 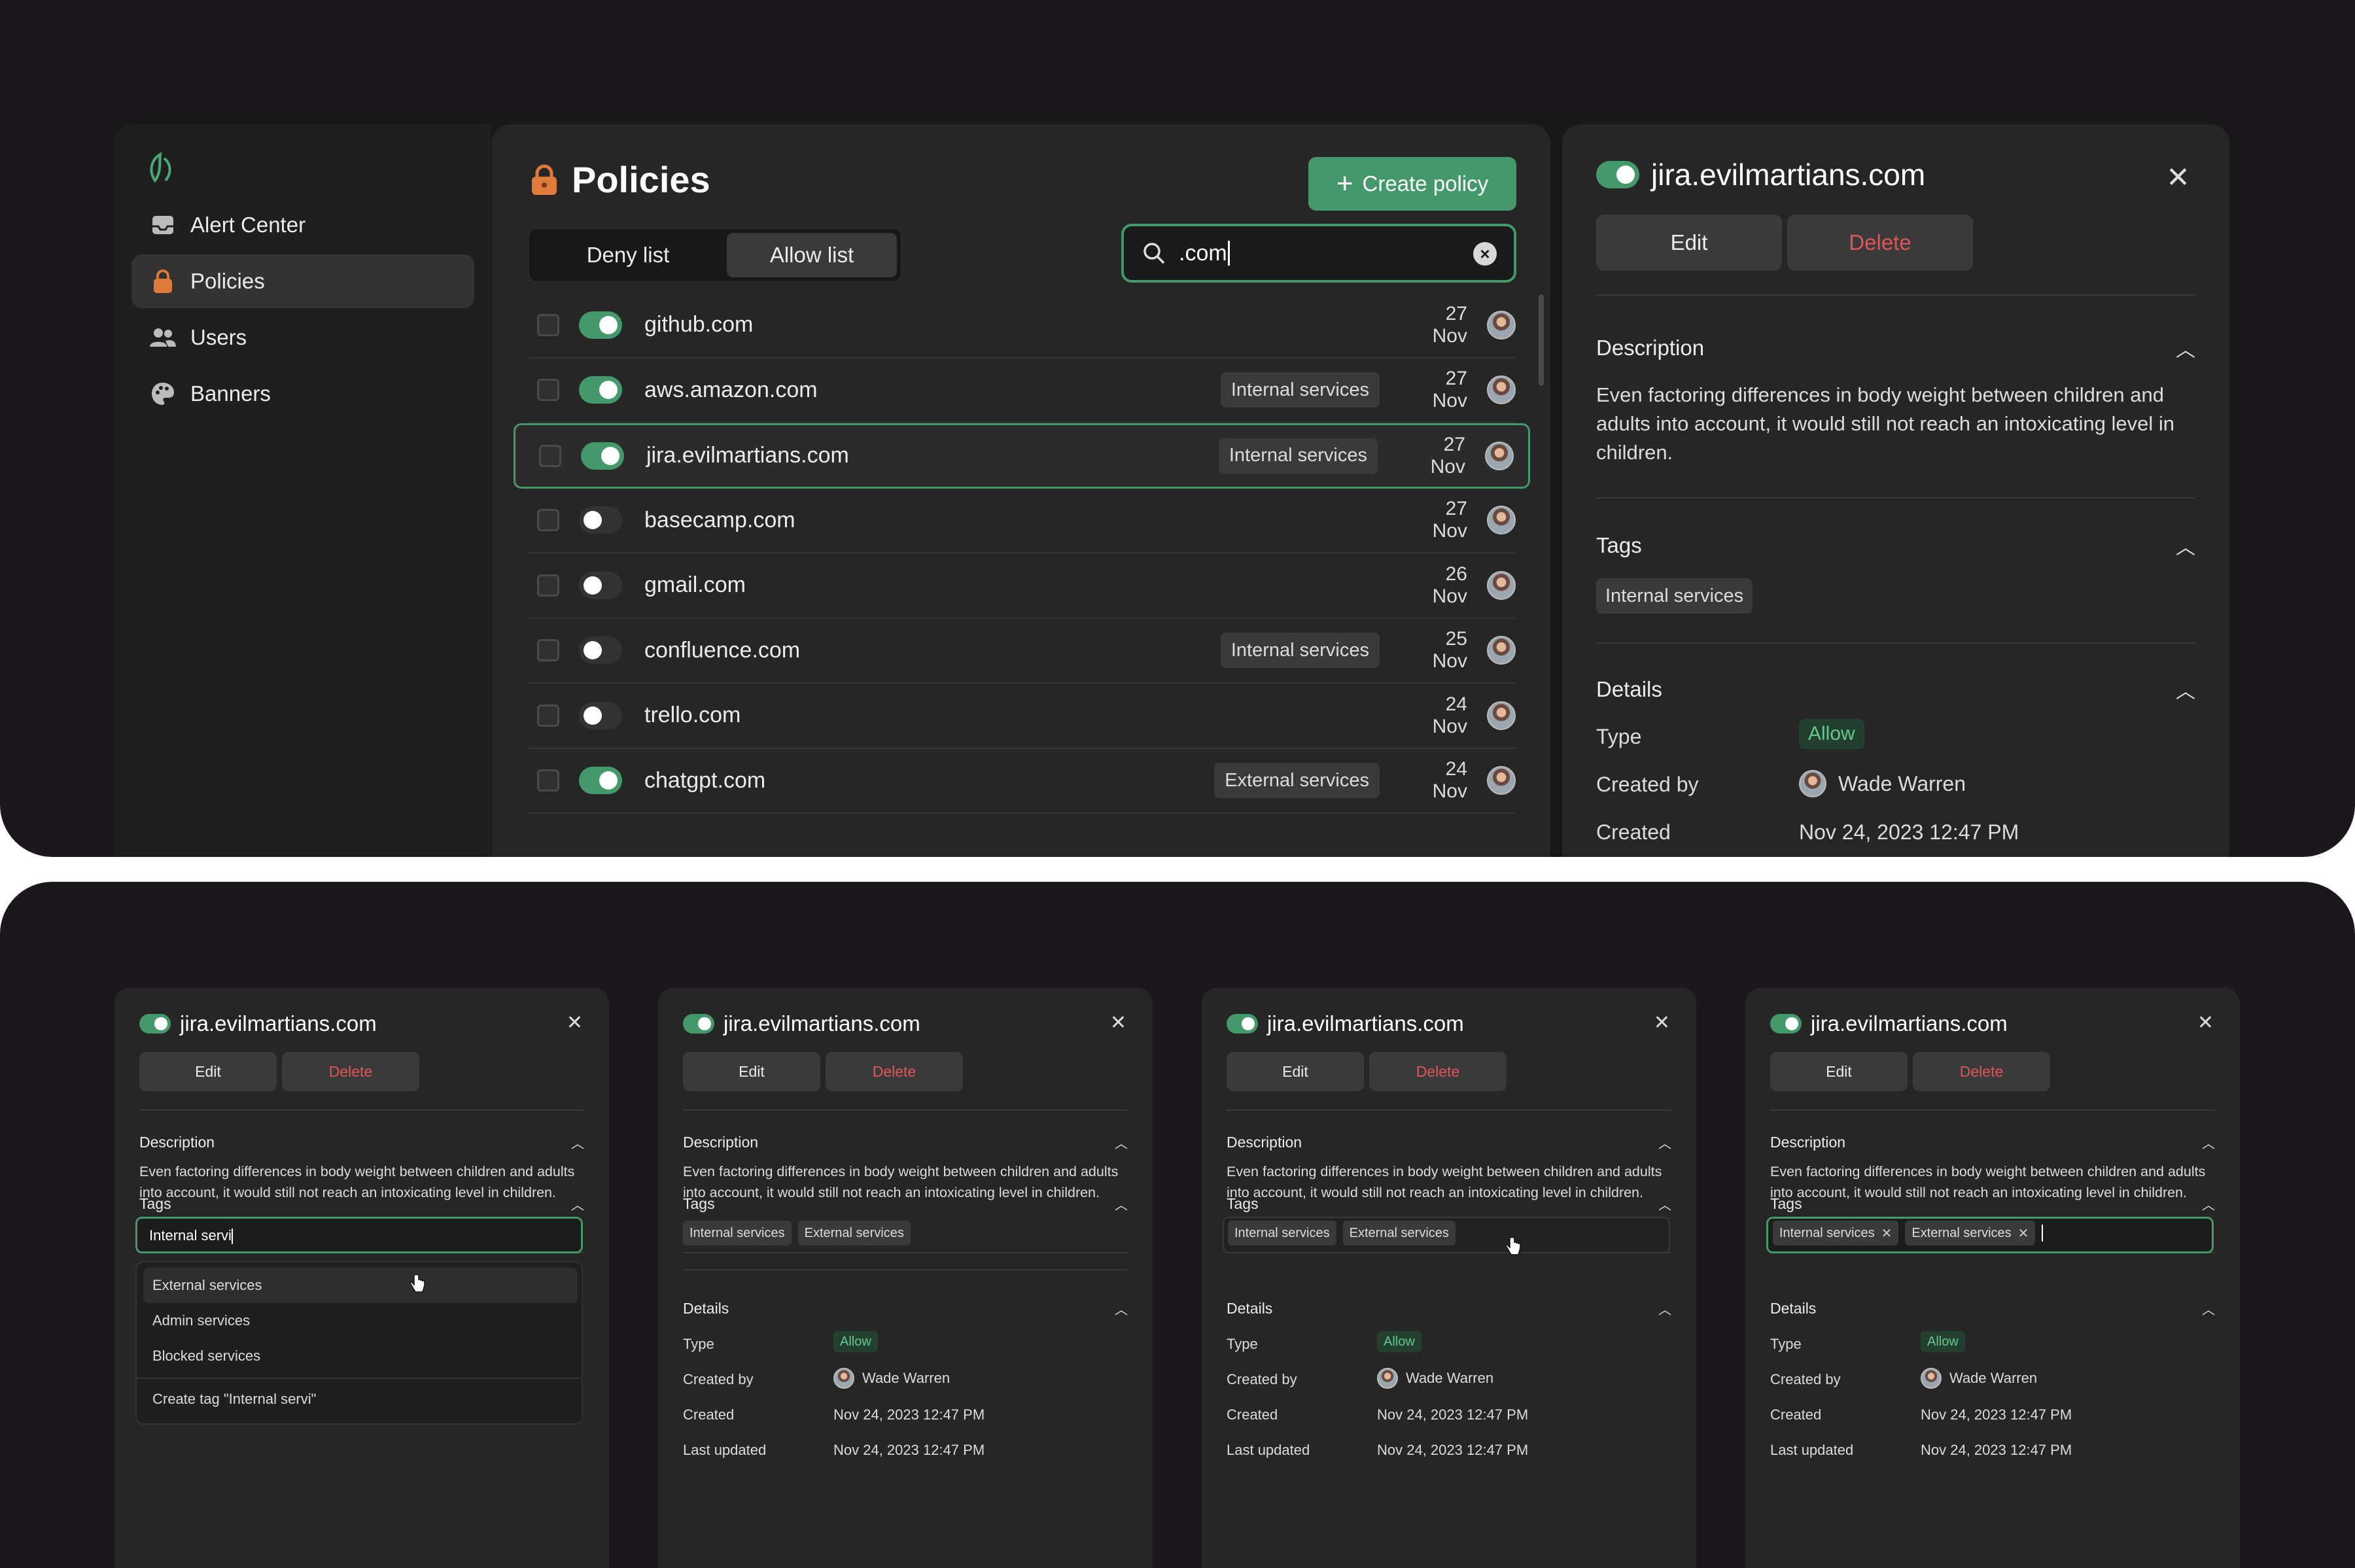 I want to click on create-policy-button: + Create policy, so click(x=1412, y=184).